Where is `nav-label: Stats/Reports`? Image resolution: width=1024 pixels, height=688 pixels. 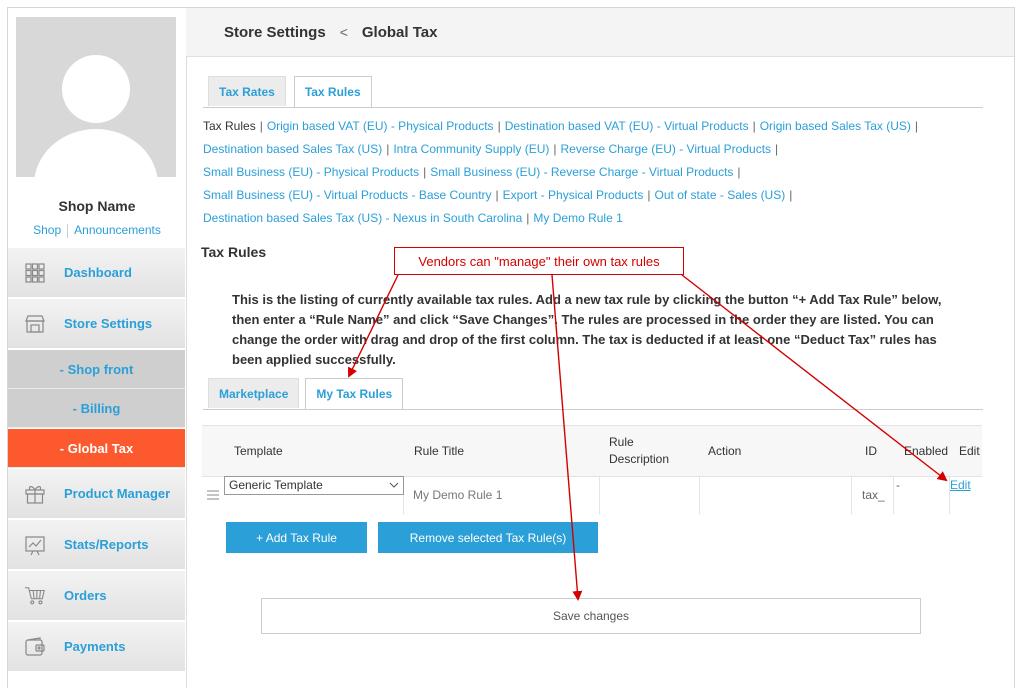
nav-label: Stats/Reports is located at coordinates (106, 544).